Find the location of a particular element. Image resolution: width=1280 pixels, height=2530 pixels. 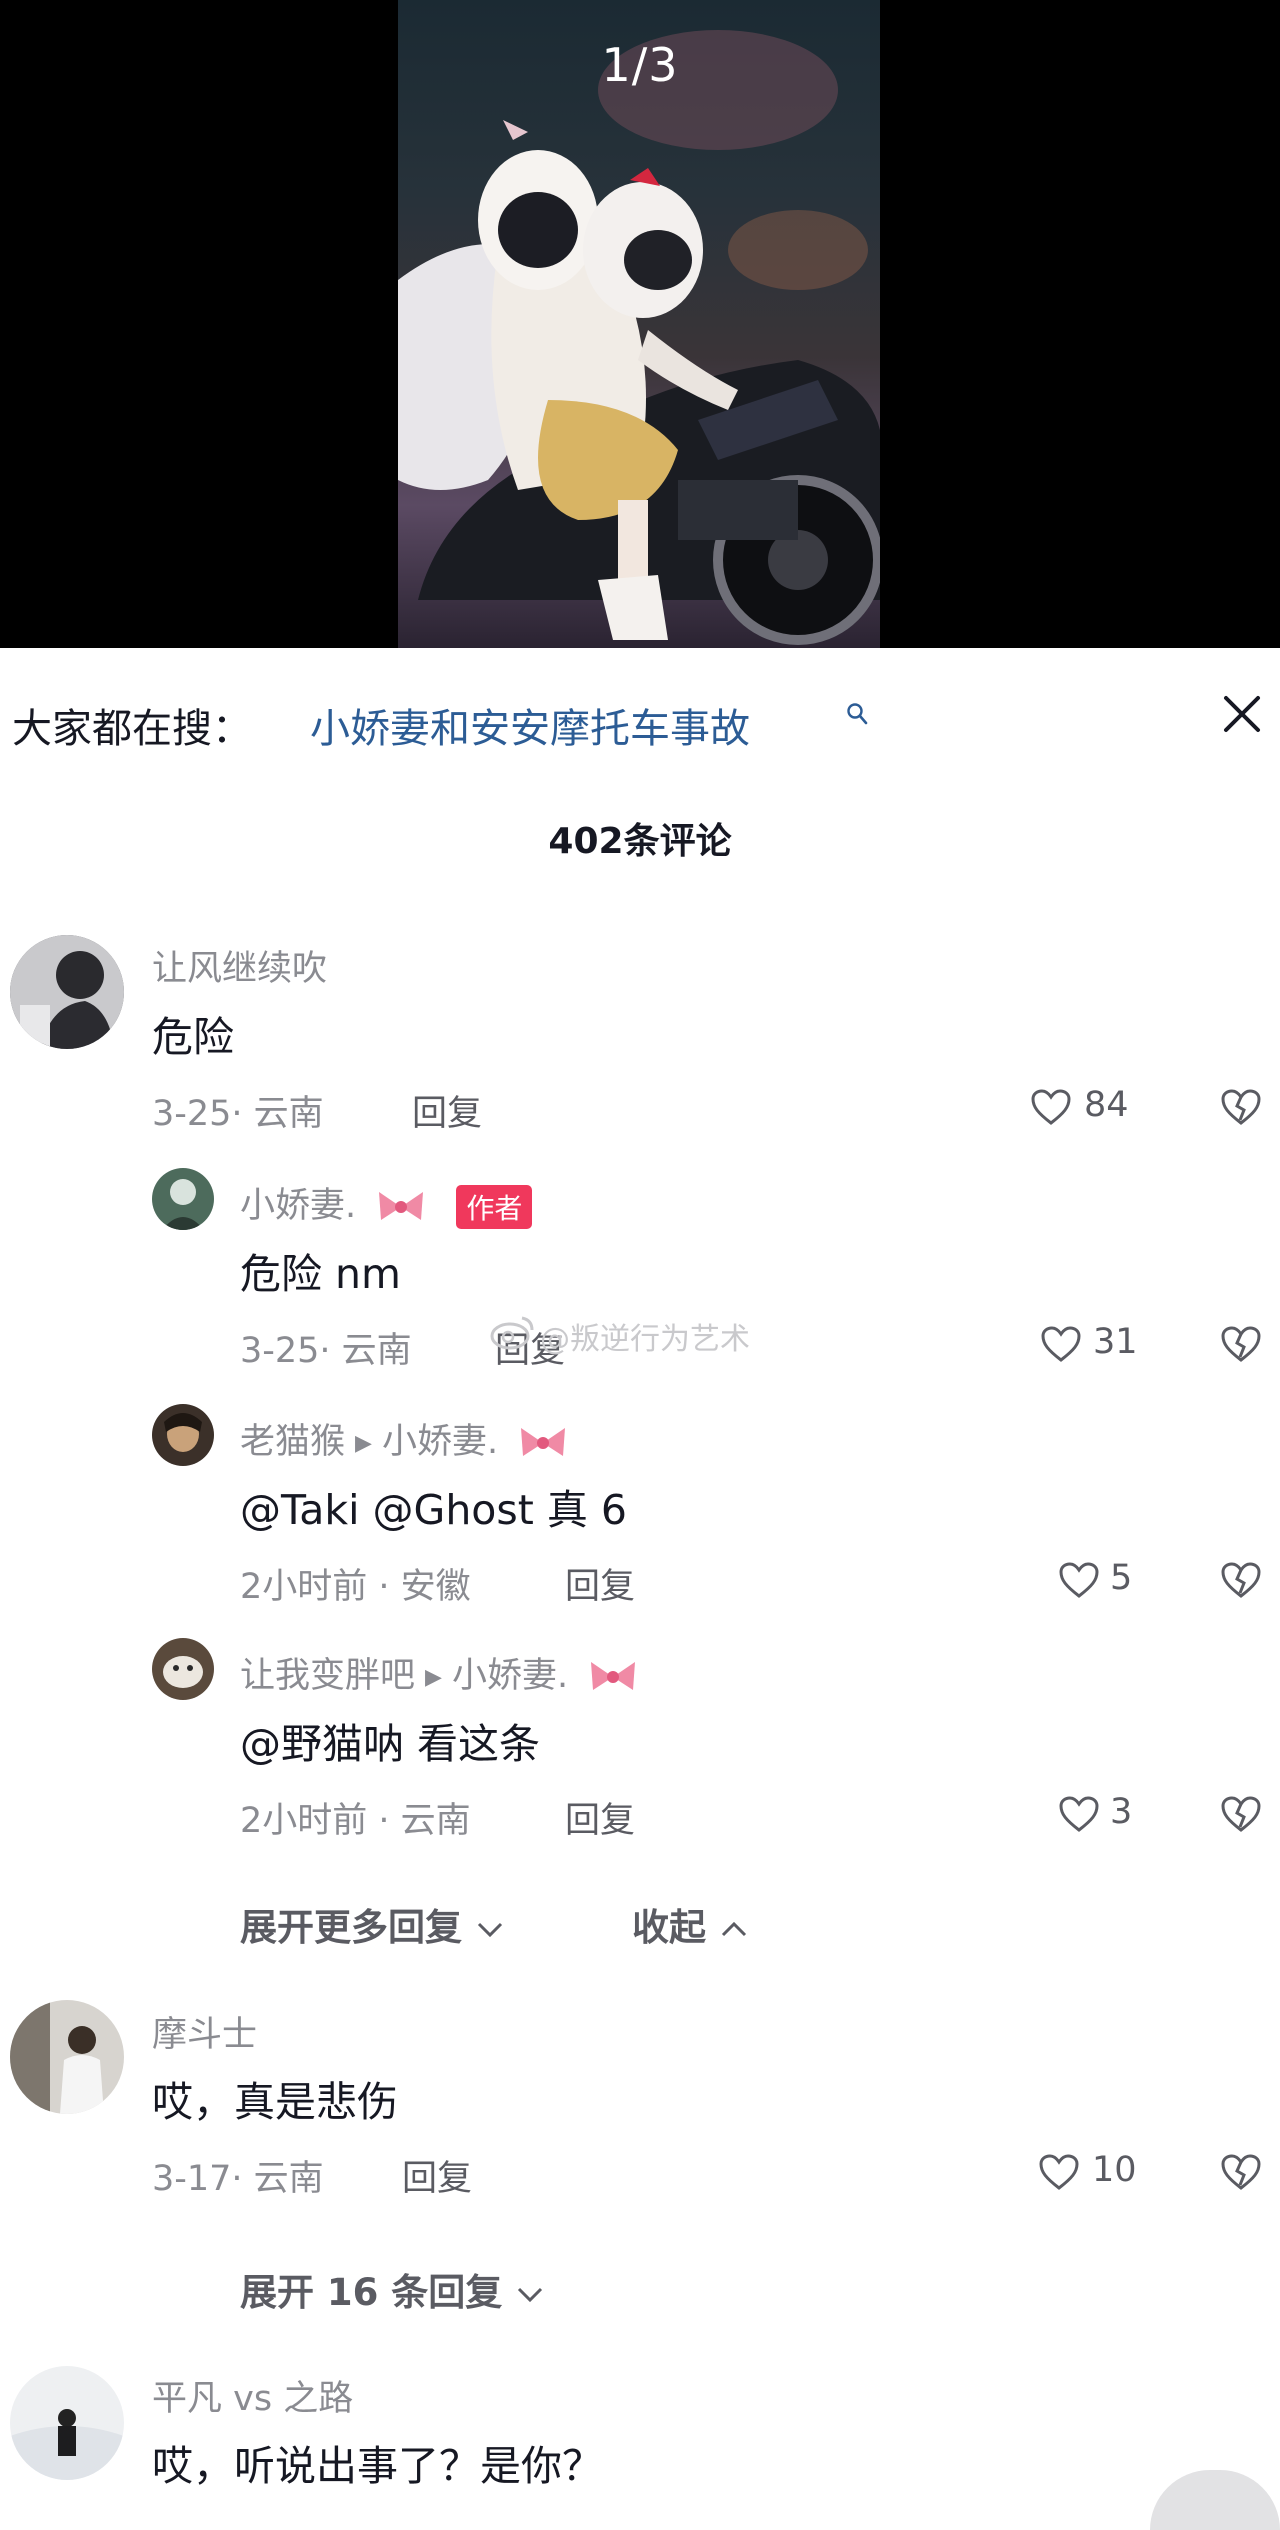

reply-username: 让我变胖吧 ▶ 小娇妻. is located at coordinates (439, 1672).